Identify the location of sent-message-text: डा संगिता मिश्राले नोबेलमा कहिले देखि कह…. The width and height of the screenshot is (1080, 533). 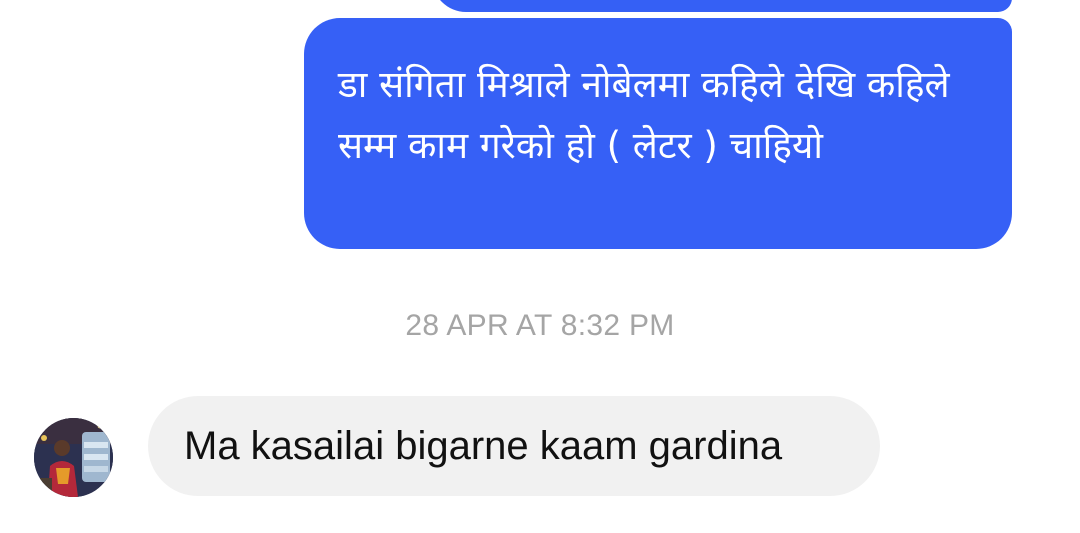
(644, 115).